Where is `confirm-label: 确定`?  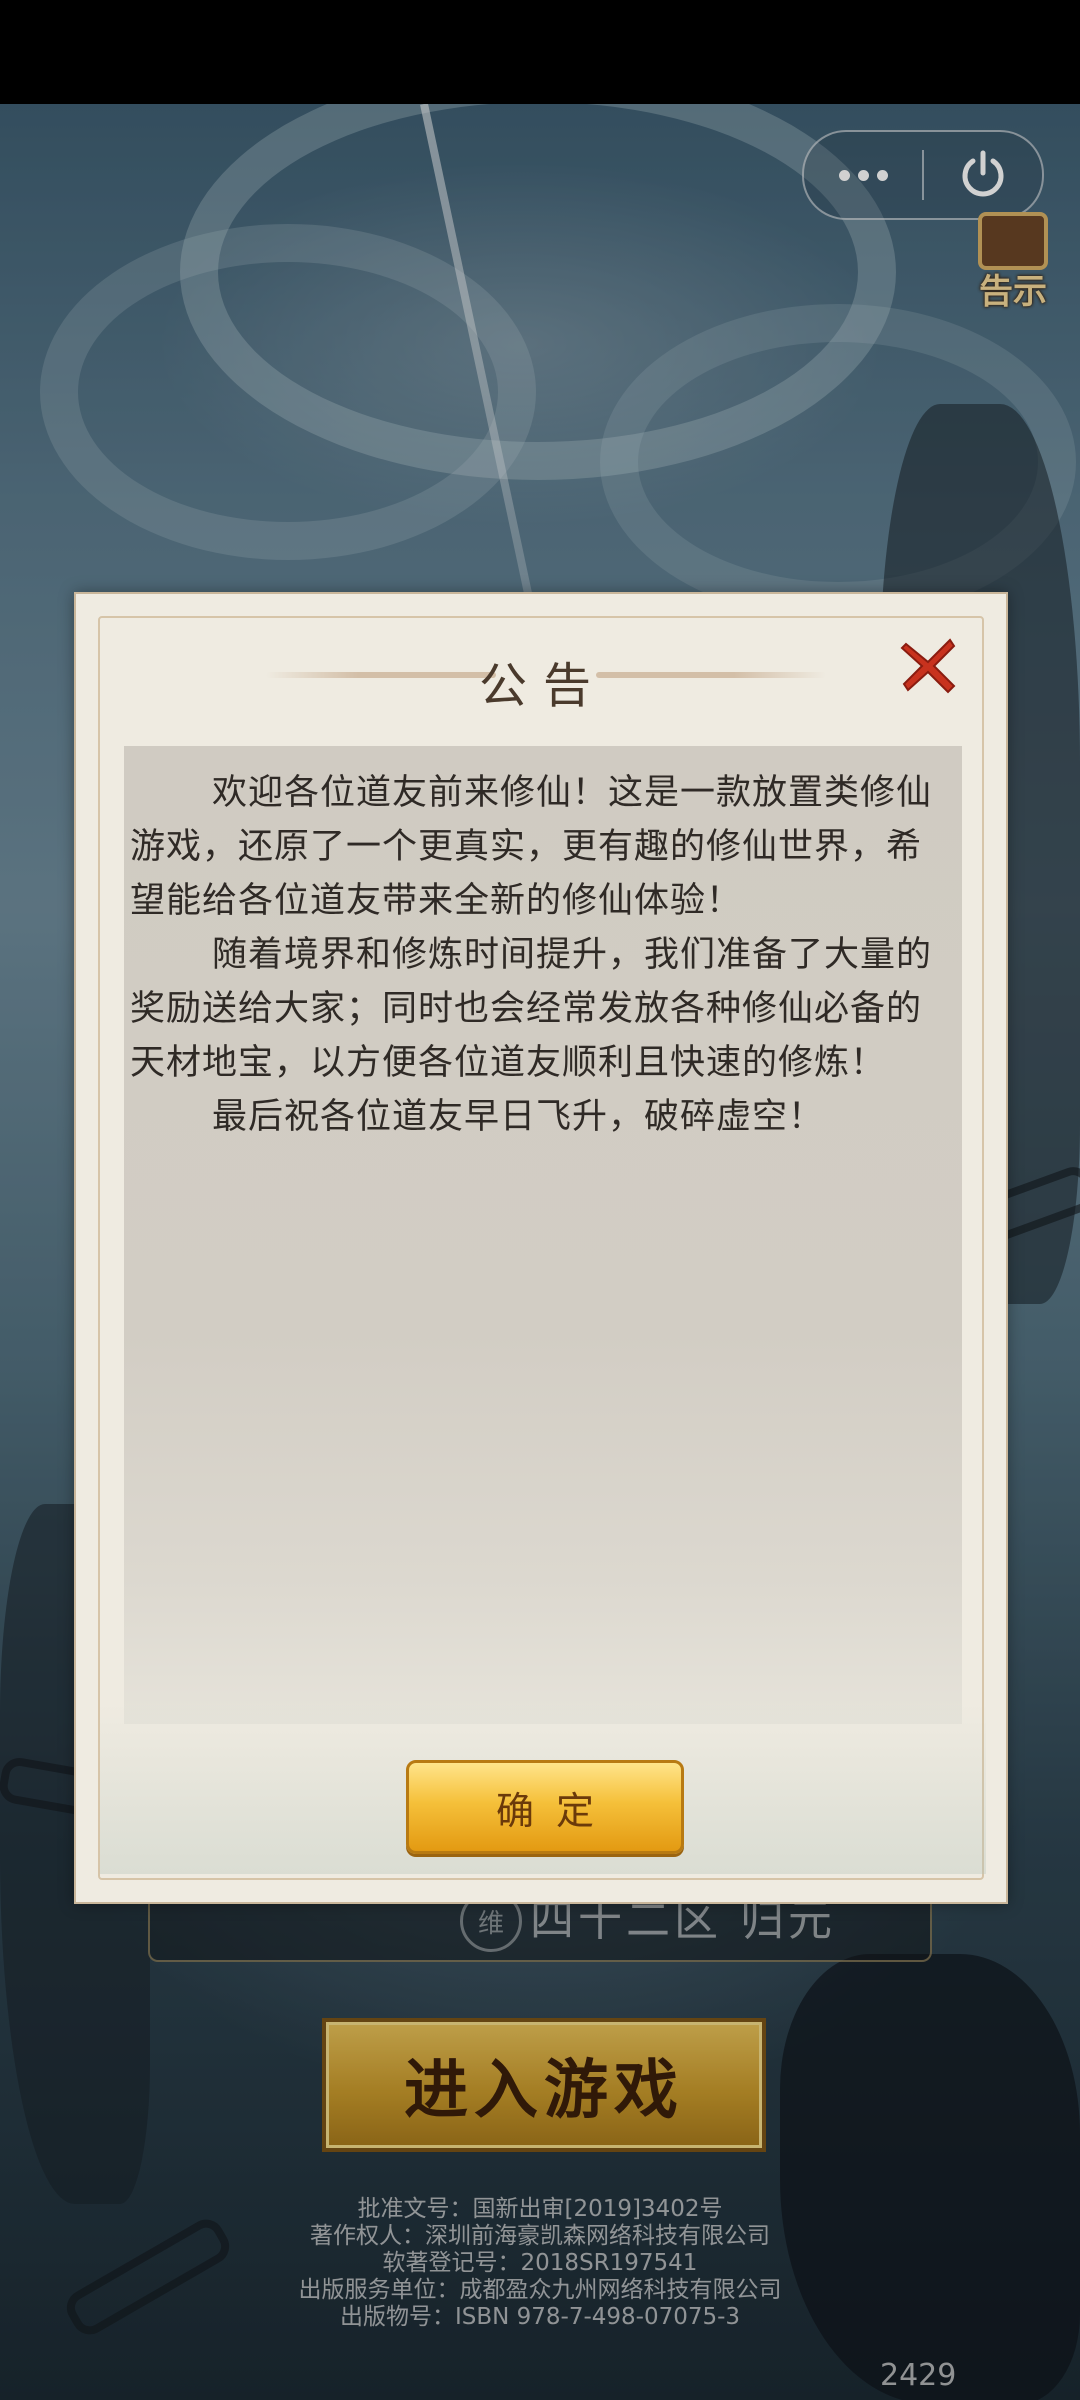 confirm-label: 确定 is located at coordinates (555, 1810).